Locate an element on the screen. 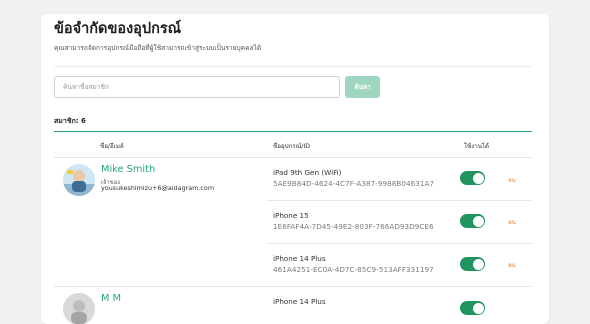 This screenshot has width=590, height=324. member-email: yousukeshimizu+6@aldagram.com is located at coordinates (158, 188).